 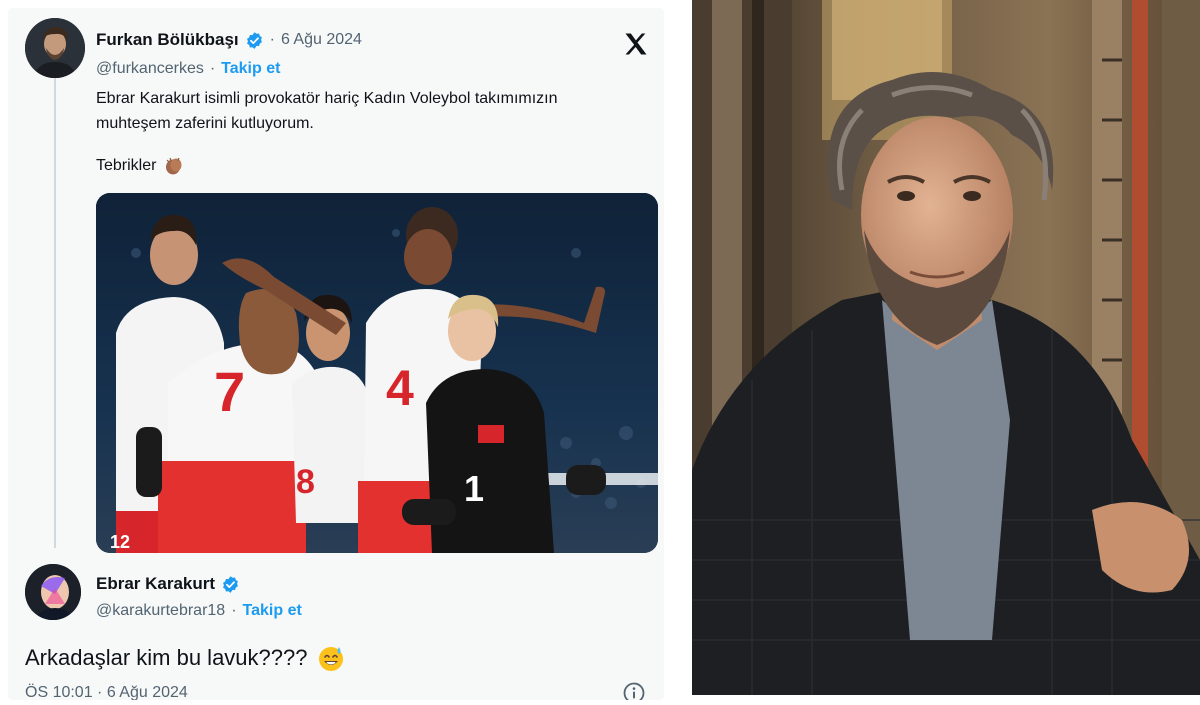 I want to click on reply-body: Arkadaşlar kim bu lavuk????, so click(x=185, y=658).